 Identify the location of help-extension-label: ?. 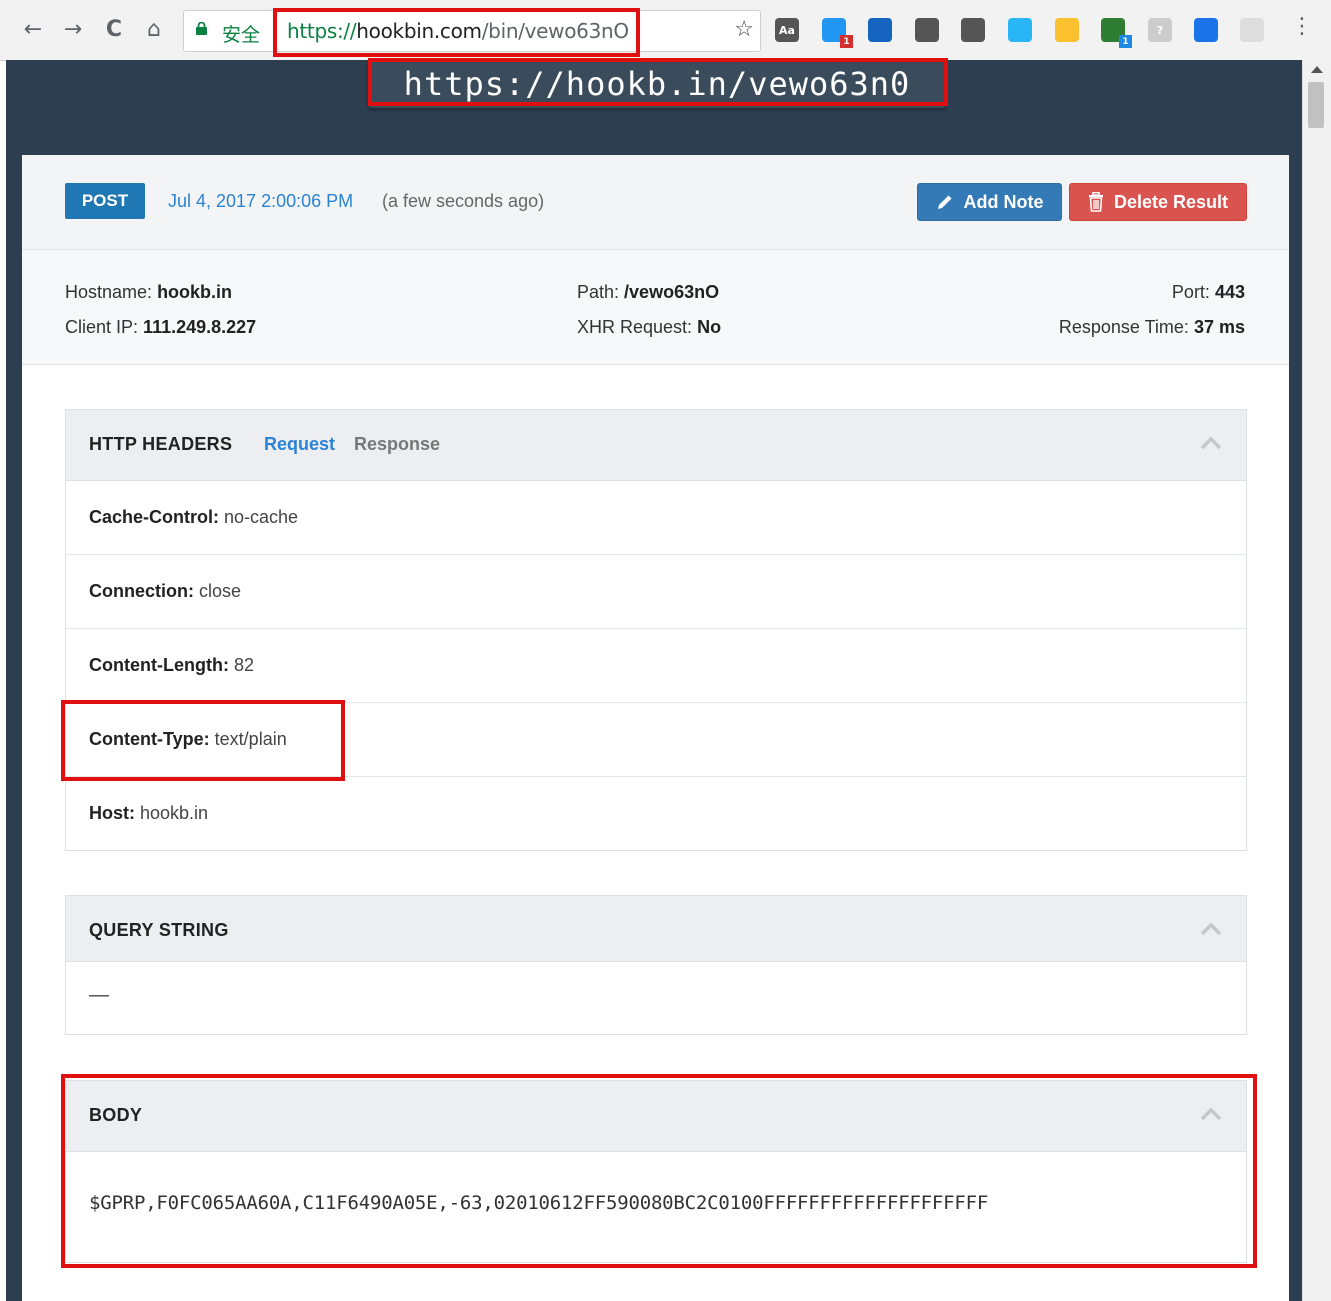
(1160, 30).